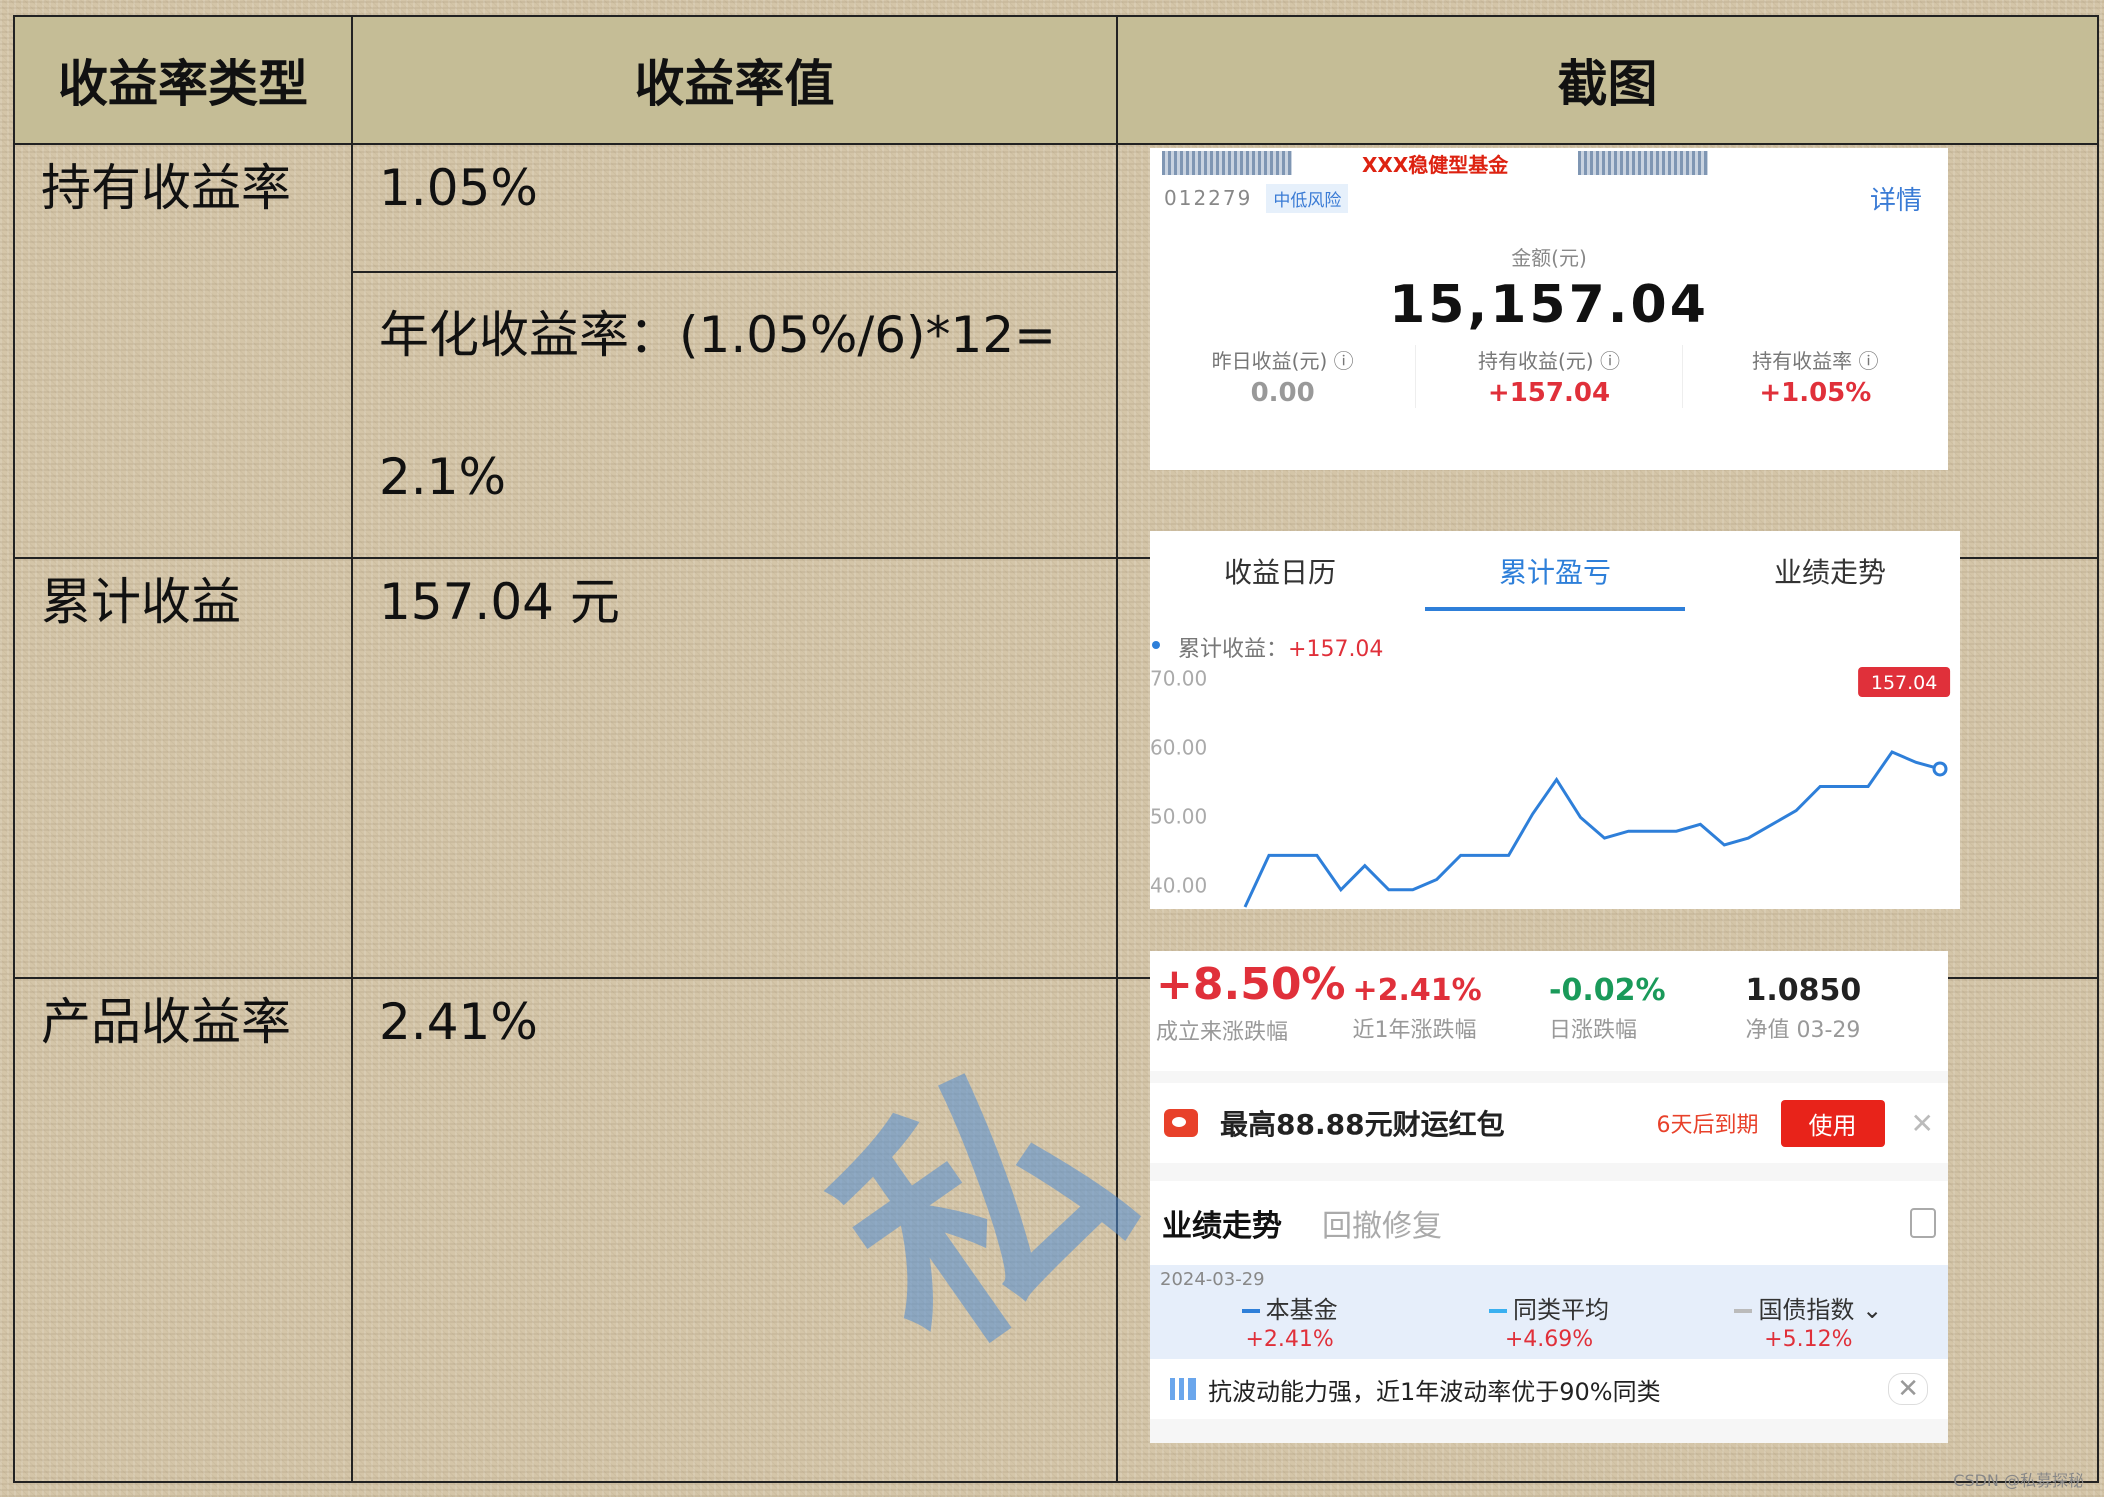 The image size is (2104, 1497). I want to click on y-tick-label: 40.00, so click(1178, 885).